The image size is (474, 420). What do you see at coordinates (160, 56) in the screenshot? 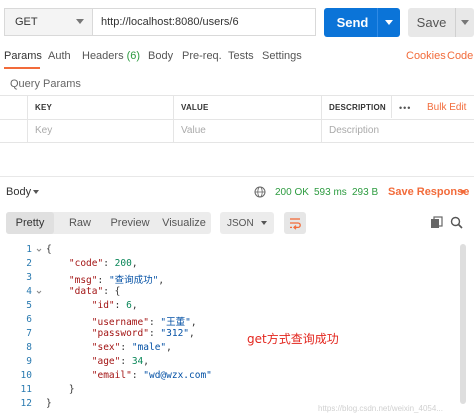
I see `tab-body: Body` at bounding box center [160, 56].